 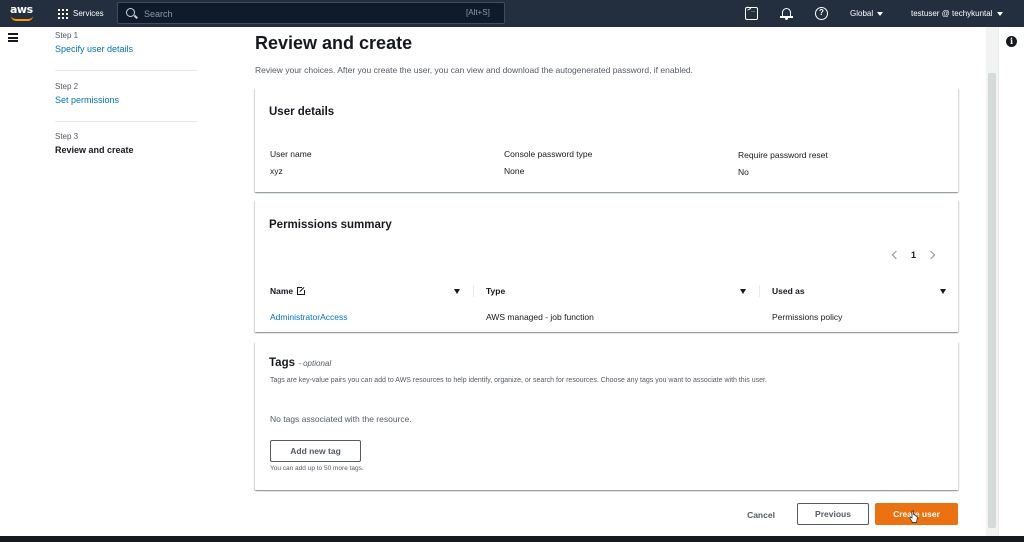 What do you see at coordinates (88, 13) in the screenshot?
I see `services-label: Services` at bounding box center [88, 13].